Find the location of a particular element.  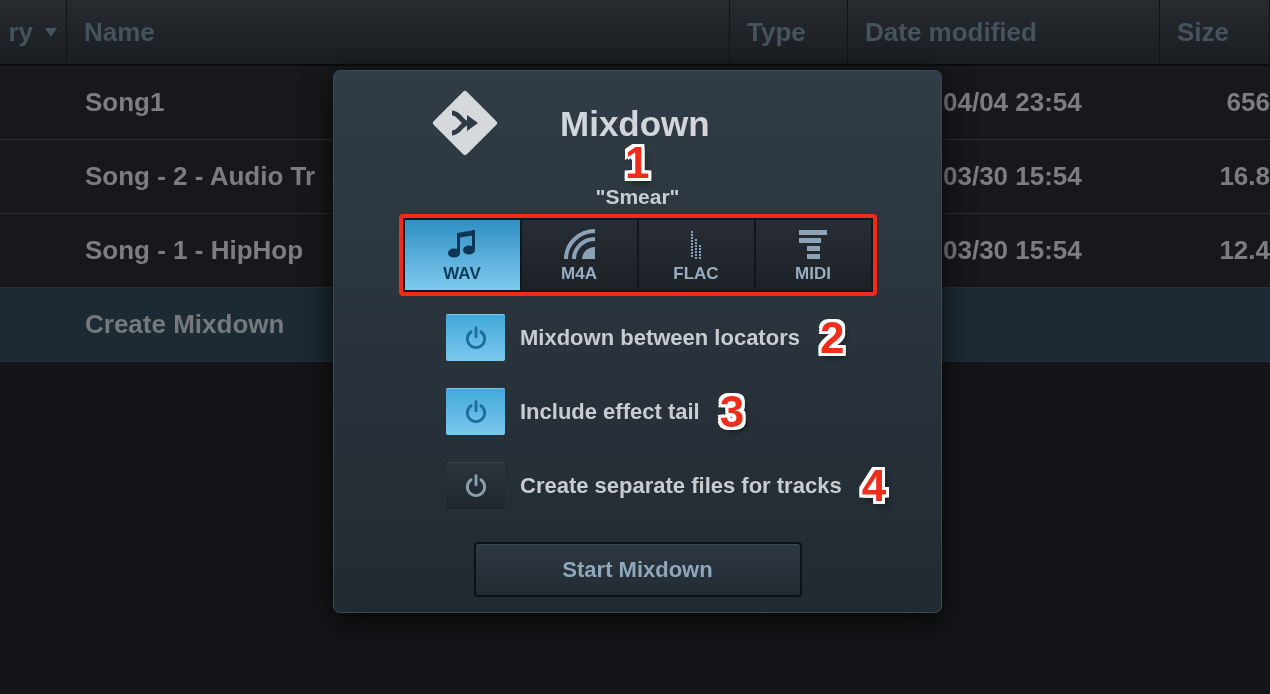

file-name: Song - 1 - HipHop is located at coordinates (194, 250).